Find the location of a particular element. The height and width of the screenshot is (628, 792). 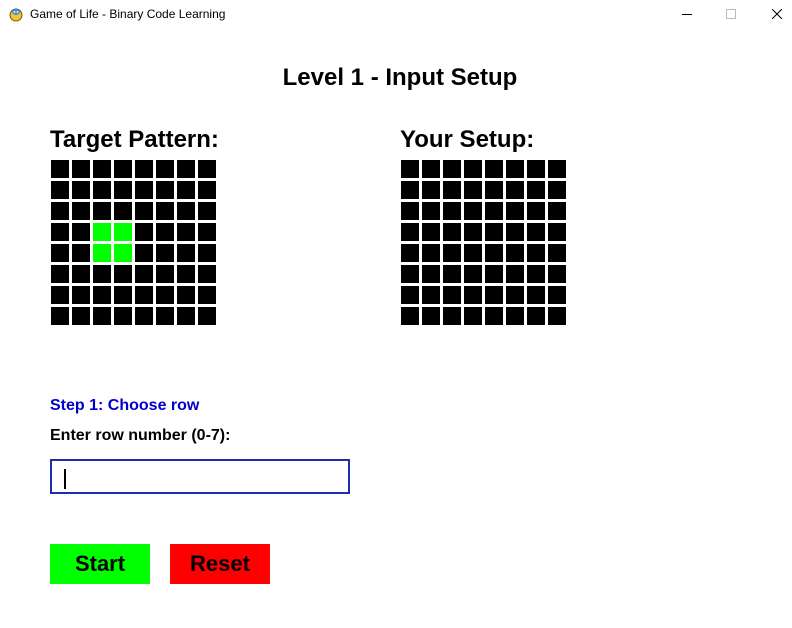

window-titlebar: Game of Life - Binary Code Learning is located at coordinates (396, 14).